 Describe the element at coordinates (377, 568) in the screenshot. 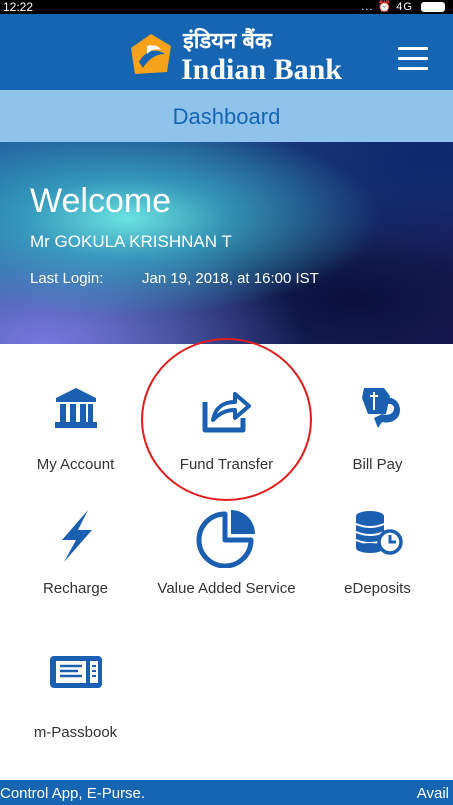

I see `tile-edeposits: eDeposits` at that location.